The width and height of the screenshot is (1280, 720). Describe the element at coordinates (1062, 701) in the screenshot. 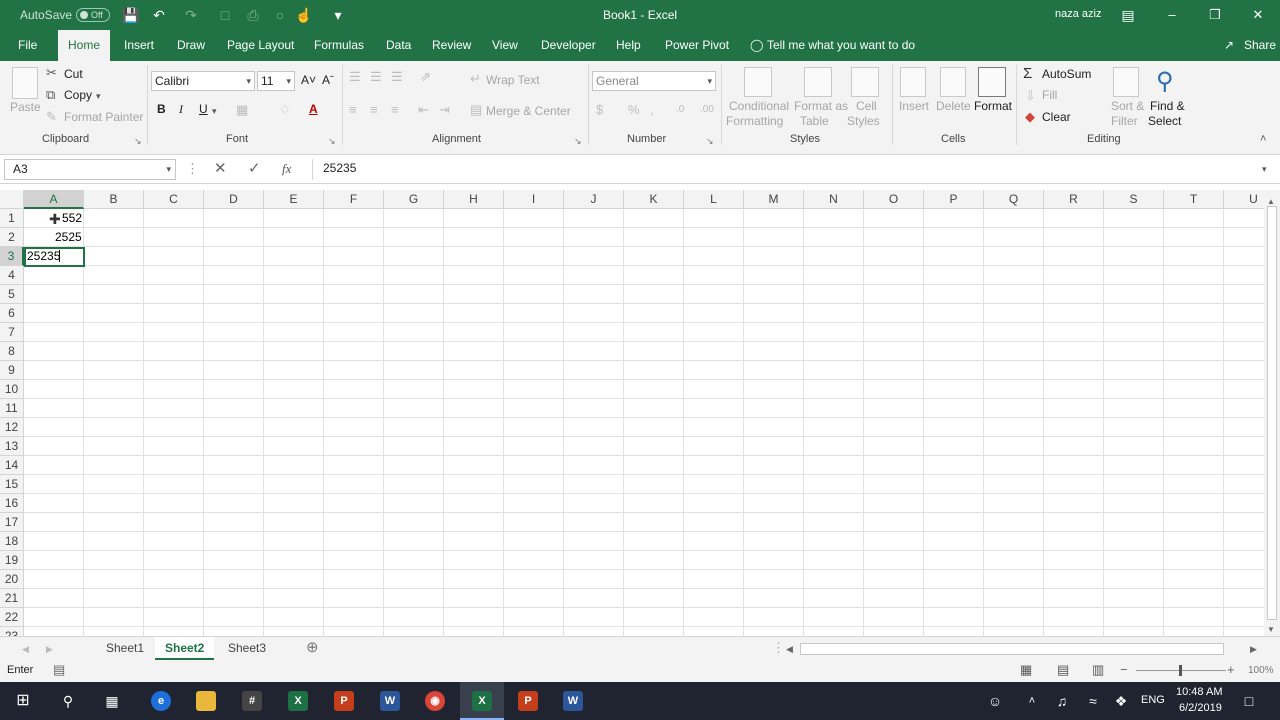

I see `volume-icon: ♫` at that location.